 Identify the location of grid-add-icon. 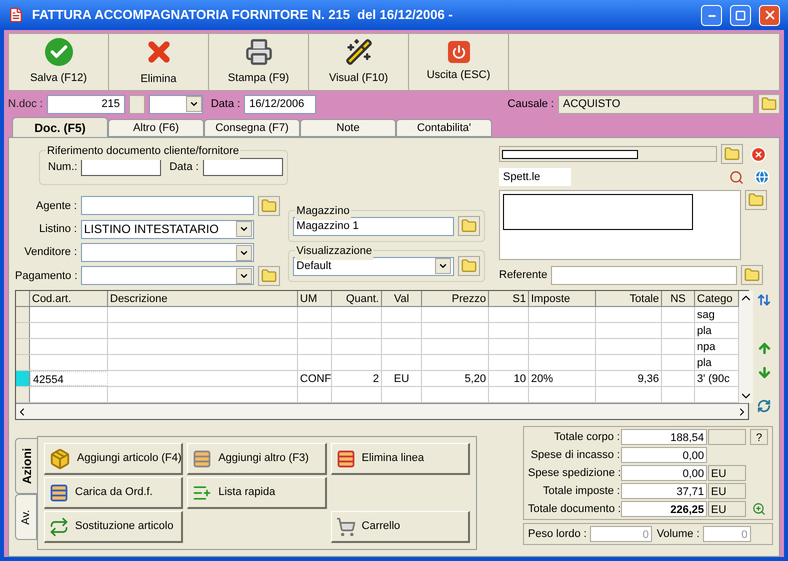
(202, 458).